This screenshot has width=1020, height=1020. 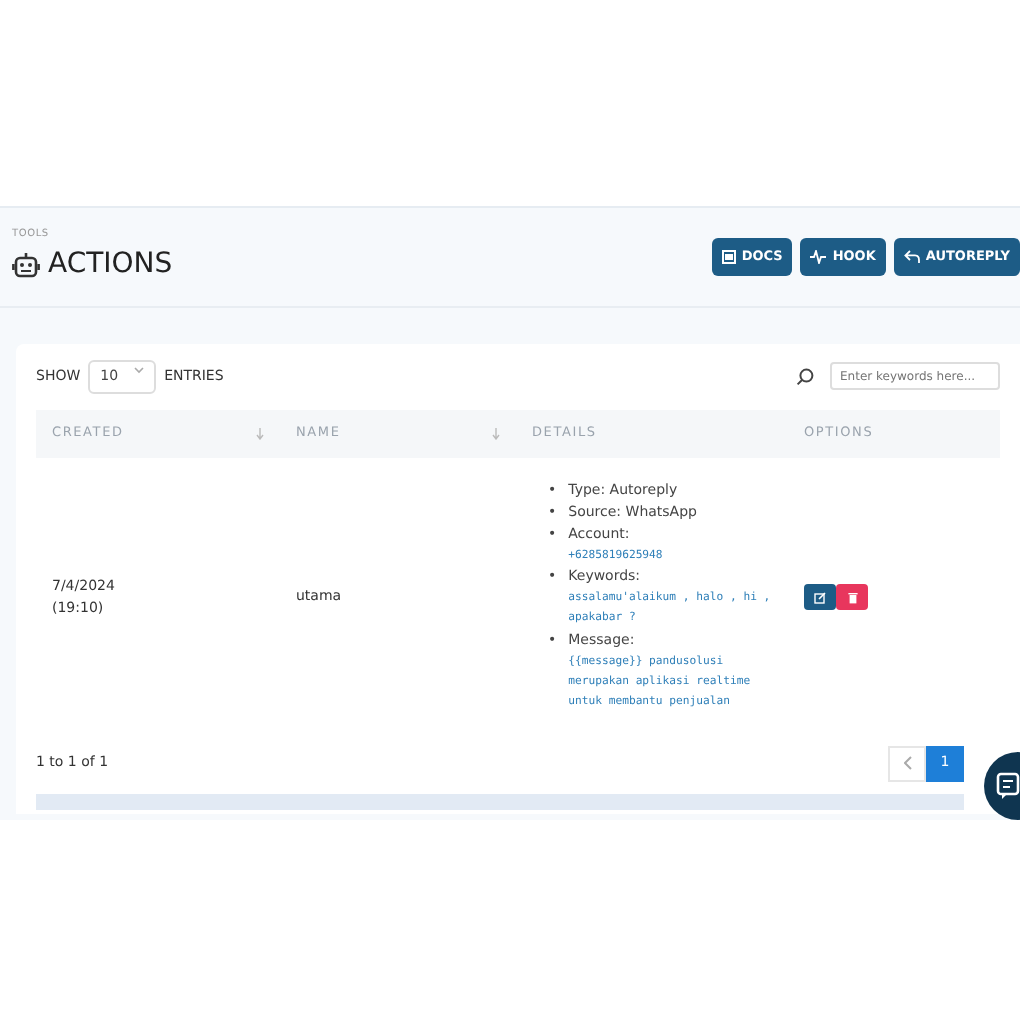 What do you see at coordinates (26, 264) in the screenshot?
I see `robot-icon` at bounding box center [26, 264].